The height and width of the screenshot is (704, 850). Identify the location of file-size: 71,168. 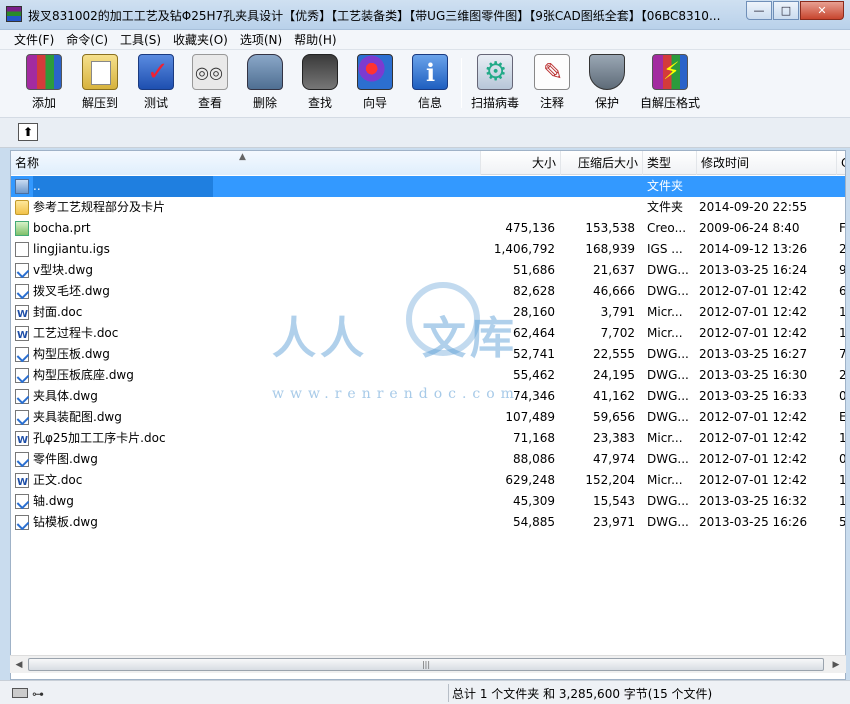
(534, 438).